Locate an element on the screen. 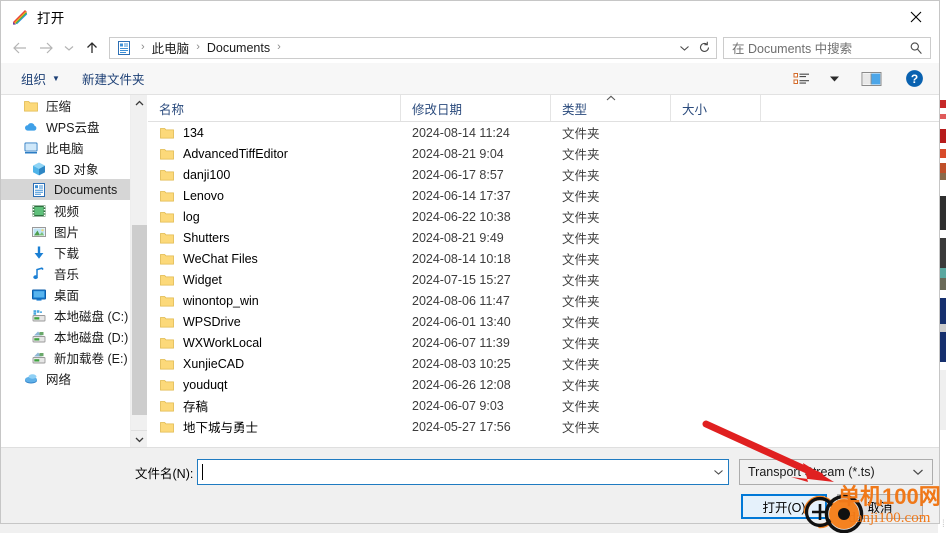  filetype-dropdown: Transport Stream (*.ts) is located at coordinates (836, 472).